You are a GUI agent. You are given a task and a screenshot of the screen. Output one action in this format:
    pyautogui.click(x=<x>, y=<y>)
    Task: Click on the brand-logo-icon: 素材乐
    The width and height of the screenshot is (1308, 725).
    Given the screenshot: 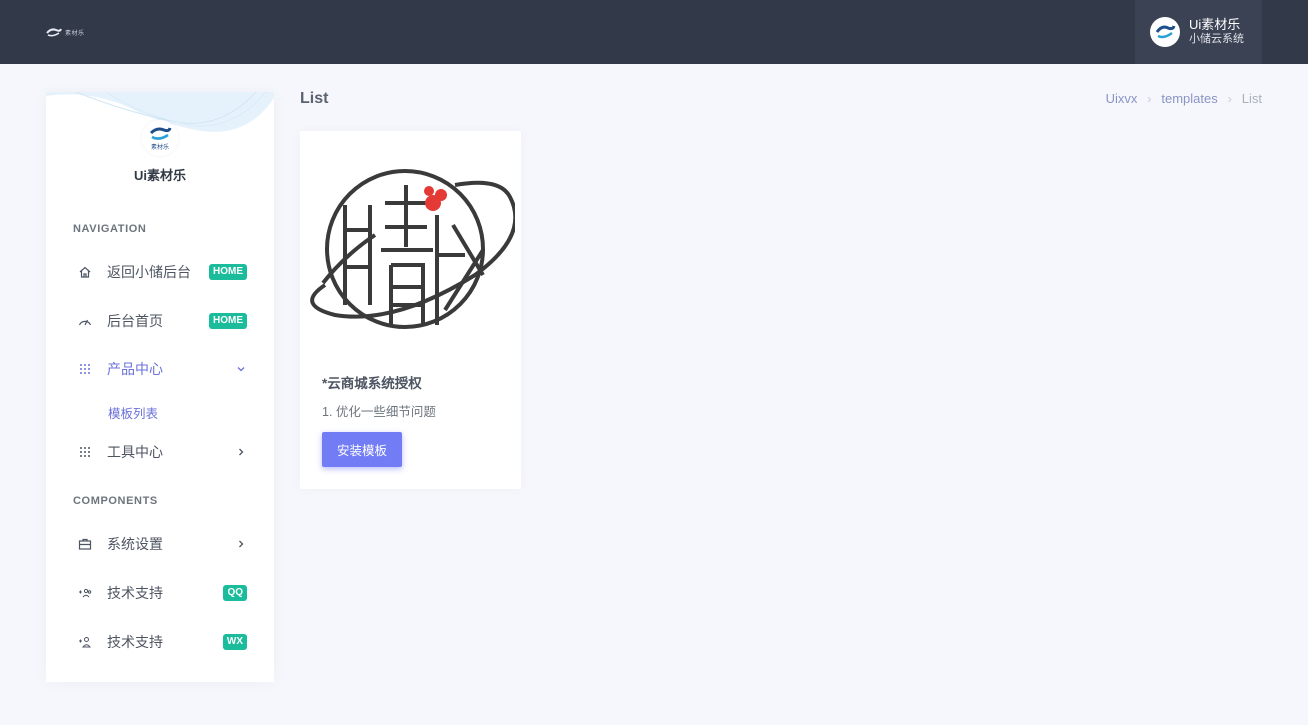 What is the action you would take?
    pyautogui.click(x=160, y=139)
    